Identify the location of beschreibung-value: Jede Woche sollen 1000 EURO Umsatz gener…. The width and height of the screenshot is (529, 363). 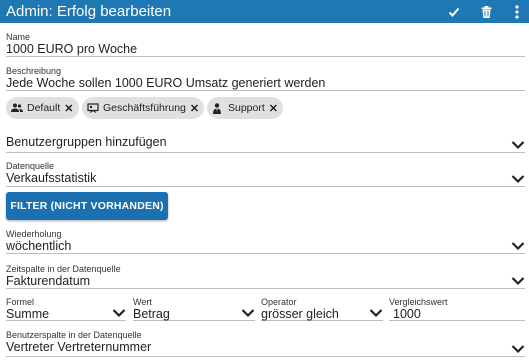
(166, 83).